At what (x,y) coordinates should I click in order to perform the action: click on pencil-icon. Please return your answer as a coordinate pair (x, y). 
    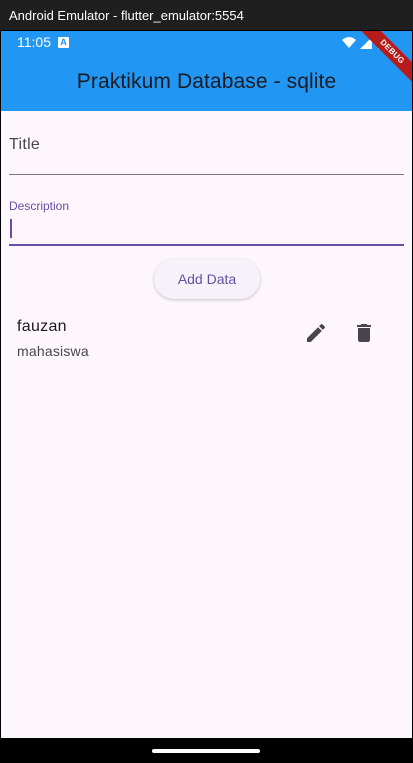
    Looking at the image, I should click on (316, 332).